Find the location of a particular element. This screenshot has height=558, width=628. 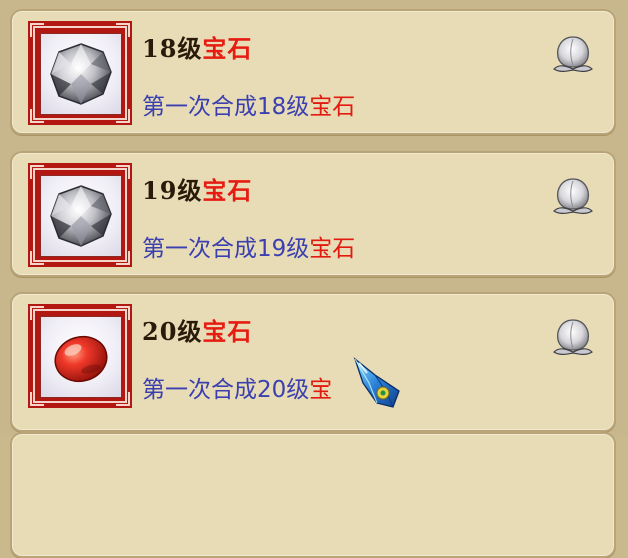

red-gem-icon is located at coordinates (81, 359).